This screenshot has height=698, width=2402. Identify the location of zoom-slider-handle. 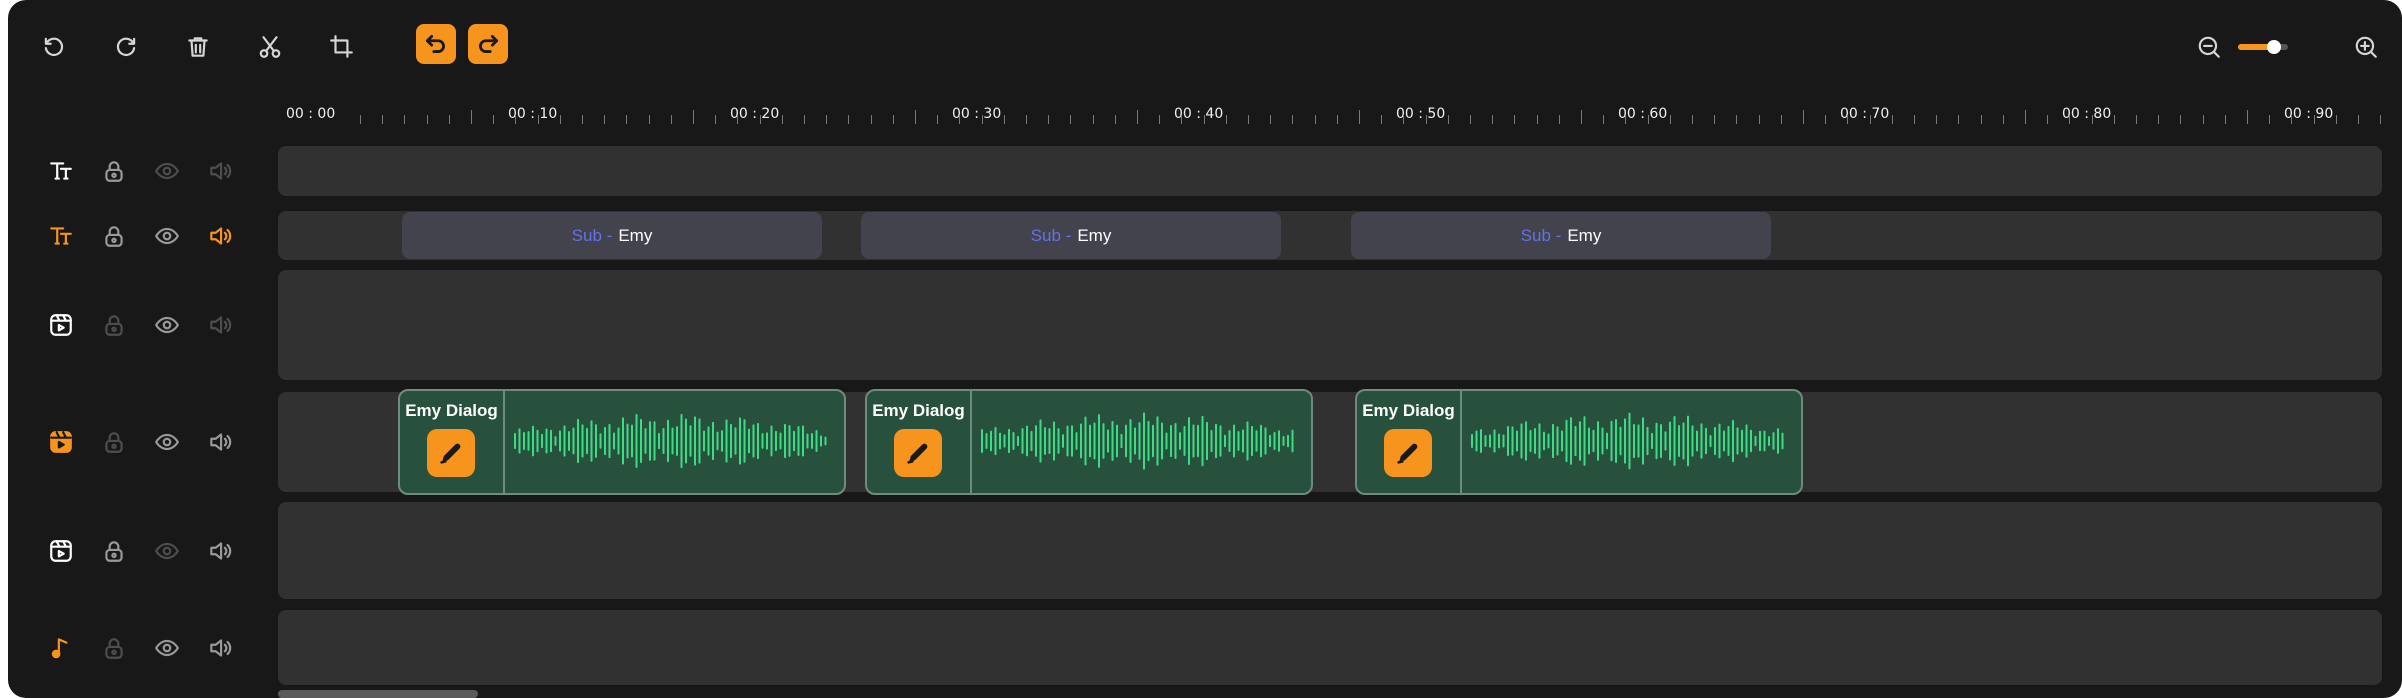
(2274, 47).